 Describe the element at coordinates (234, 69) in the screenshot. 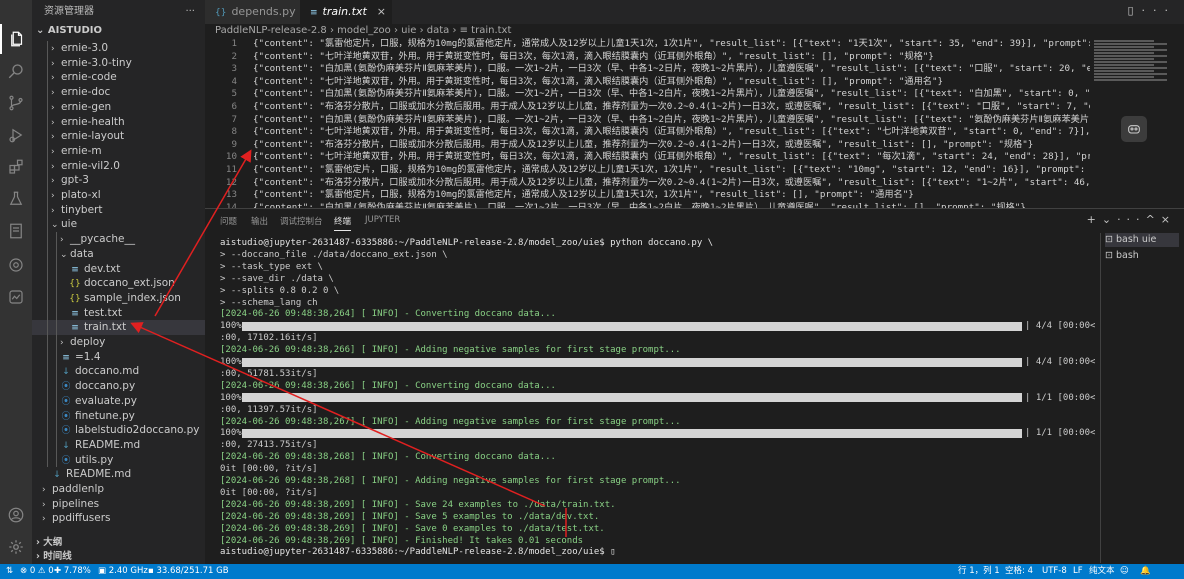

I see `line-number: 3` at that location.